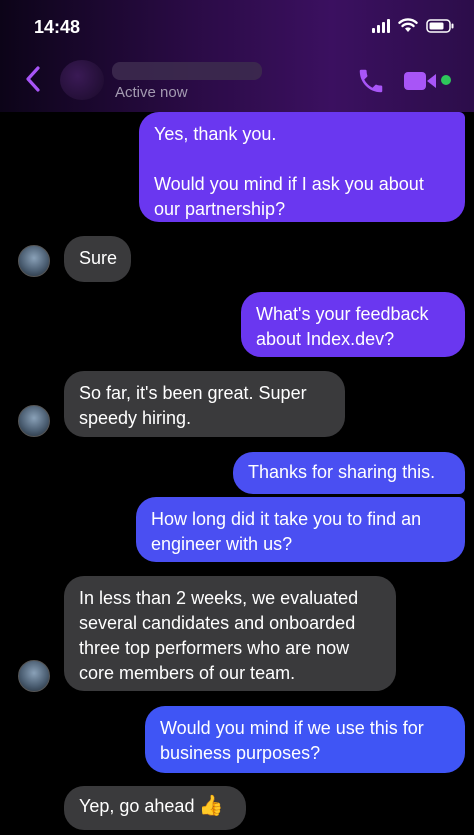 This screenshot has width=474, height=835. I want to click on status-icons, so click(413, 25).